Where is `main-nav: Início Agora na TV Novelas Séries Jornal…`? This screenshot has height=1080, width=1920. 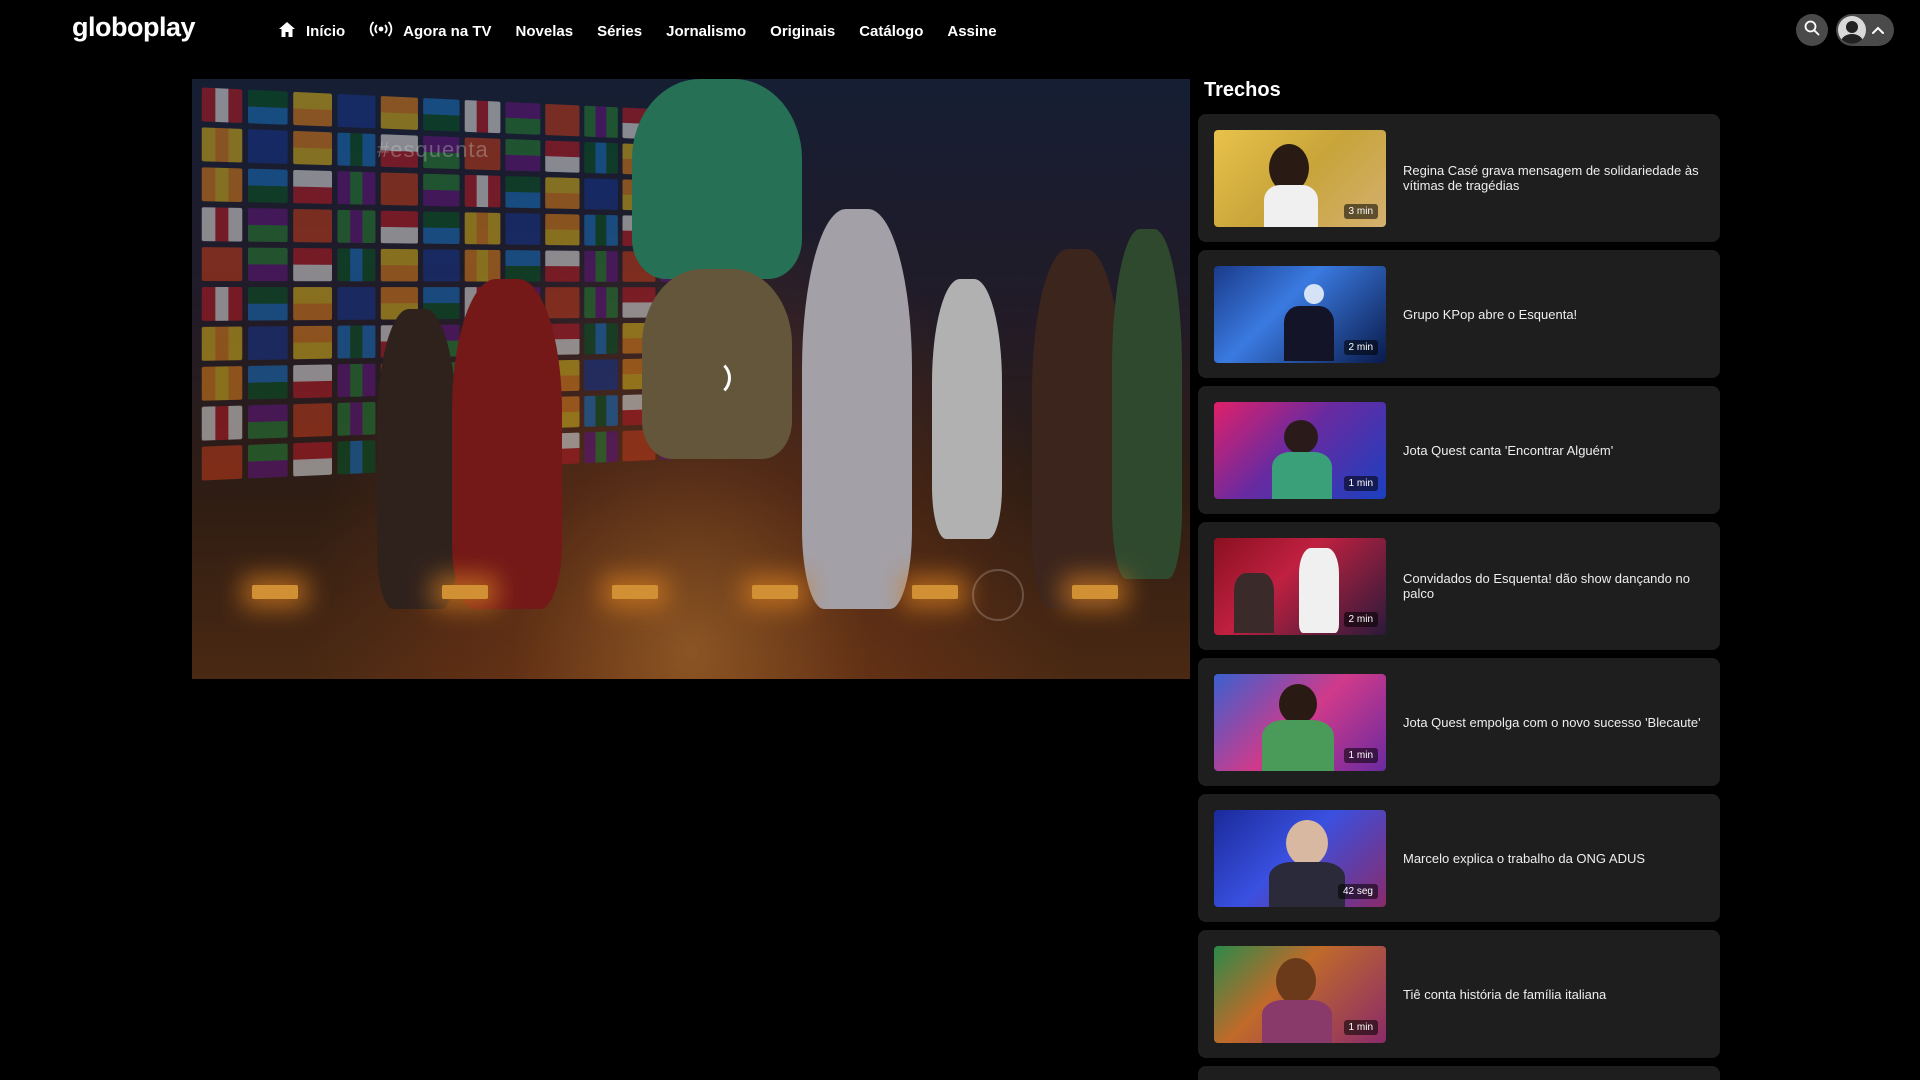
main-nav: Início Agora na TV Novelas Séries Jornal… is located at coordinates (649, 31).